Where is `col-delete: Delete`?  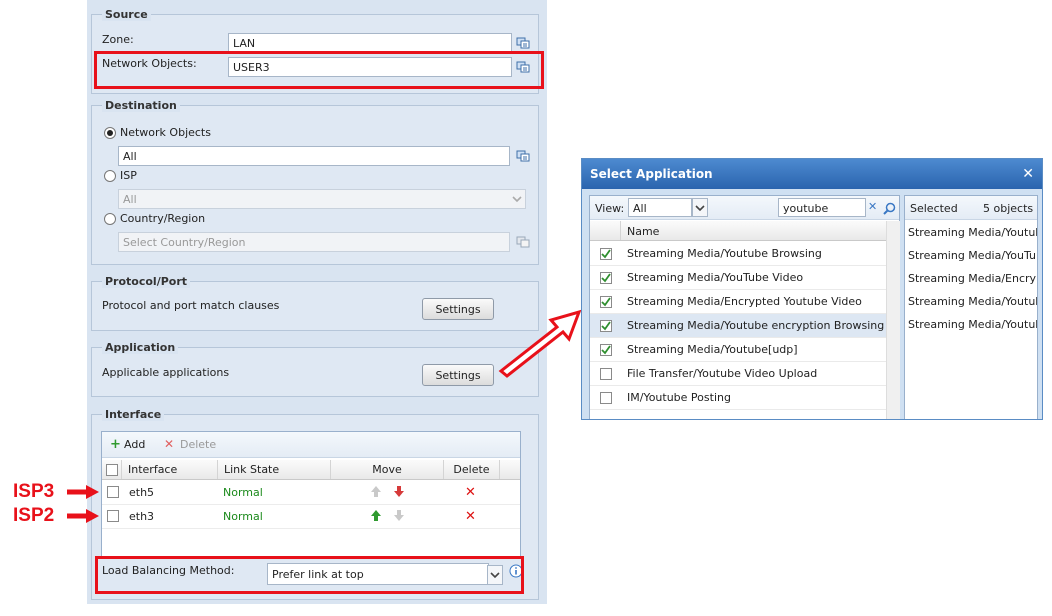 col-delete: Delete is located at coordinates (472, 469).